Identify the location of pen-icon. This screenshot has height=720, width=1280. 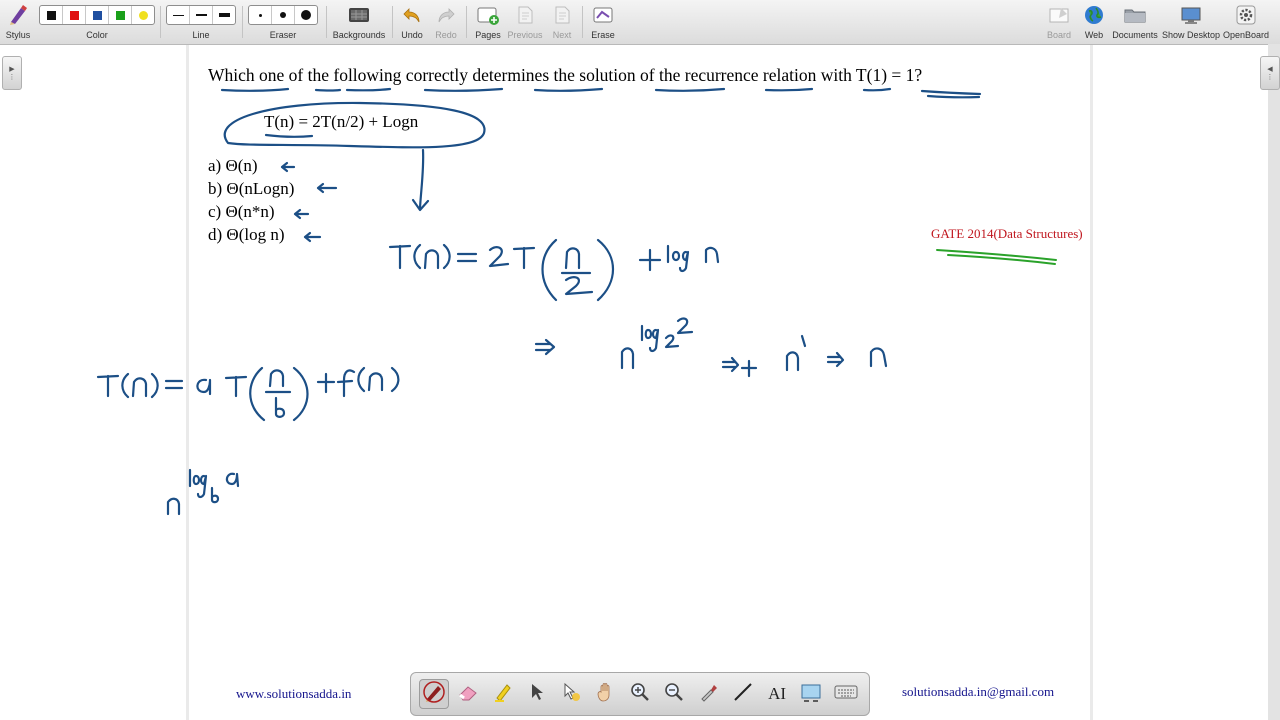
(434, 694).